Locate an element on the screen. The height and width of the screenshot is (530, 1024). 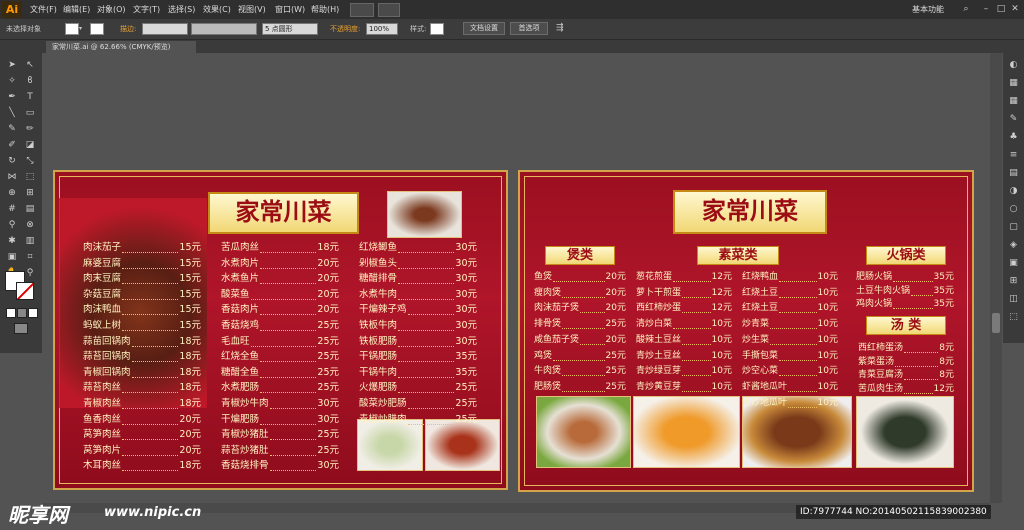
scale-tool-icon: ⤡ is located at coordinates (30, 161).